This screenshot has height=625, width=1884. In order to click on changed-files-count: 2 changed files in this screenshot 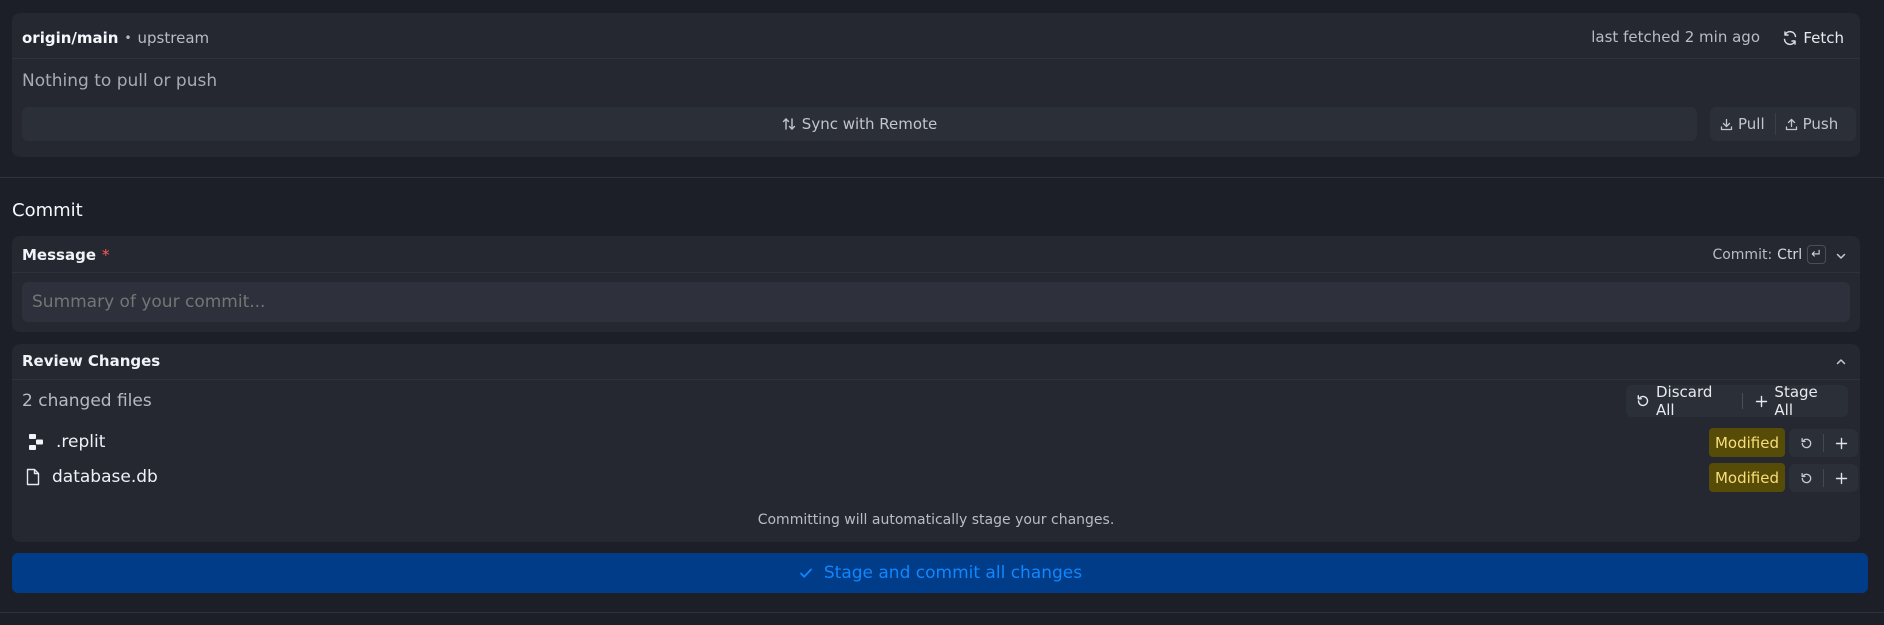, I will do `click(87, 401)`.